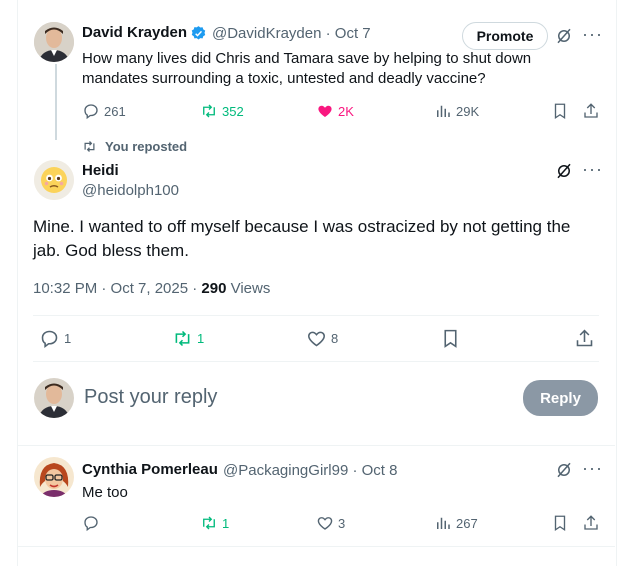 The image size is (633, 566). Describe the element at coordinates (505, 36) in the screenshot. I see `promote-button: Promote` at that location.